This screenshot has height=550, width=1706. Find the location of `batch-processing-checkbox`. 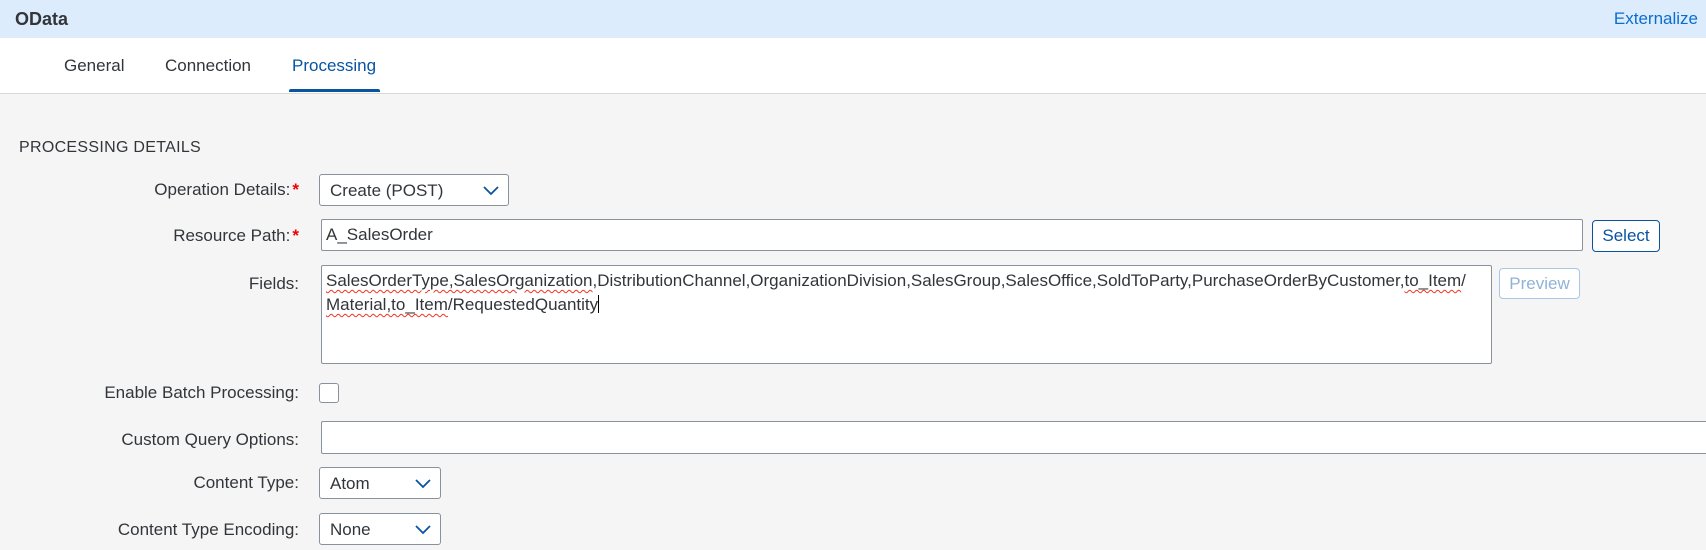

batch-processing-checkbox is located at coordinates (329, 393).